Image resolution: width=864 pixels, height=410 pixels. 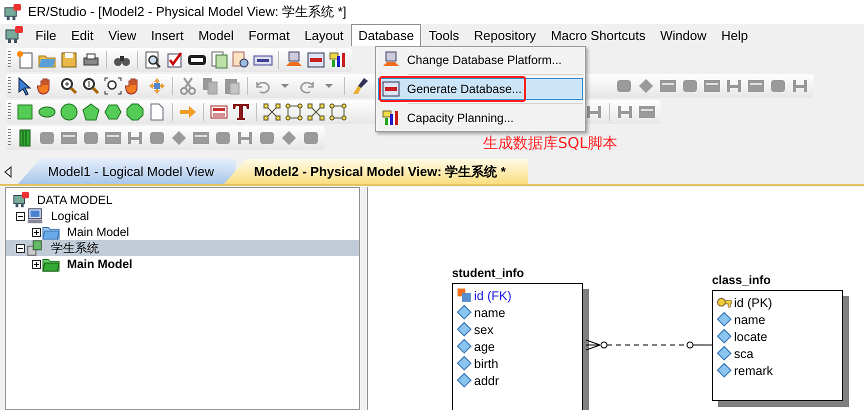 What do you see at coordinates (241, 112) in the screenshot?
I see `text-tool-icon` at bounding box center [241, 112].